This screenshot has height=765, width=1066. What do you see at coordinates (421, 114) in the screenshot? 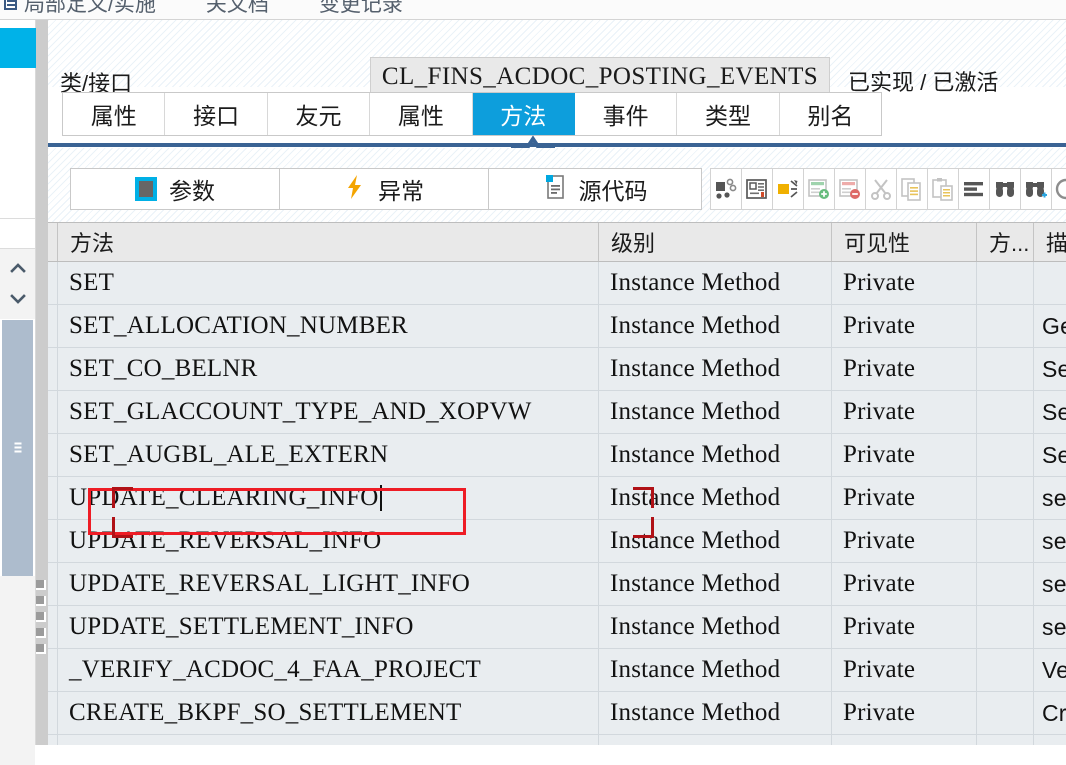
I see `tab-attributes: 属性` at bounding box center [421, 114].